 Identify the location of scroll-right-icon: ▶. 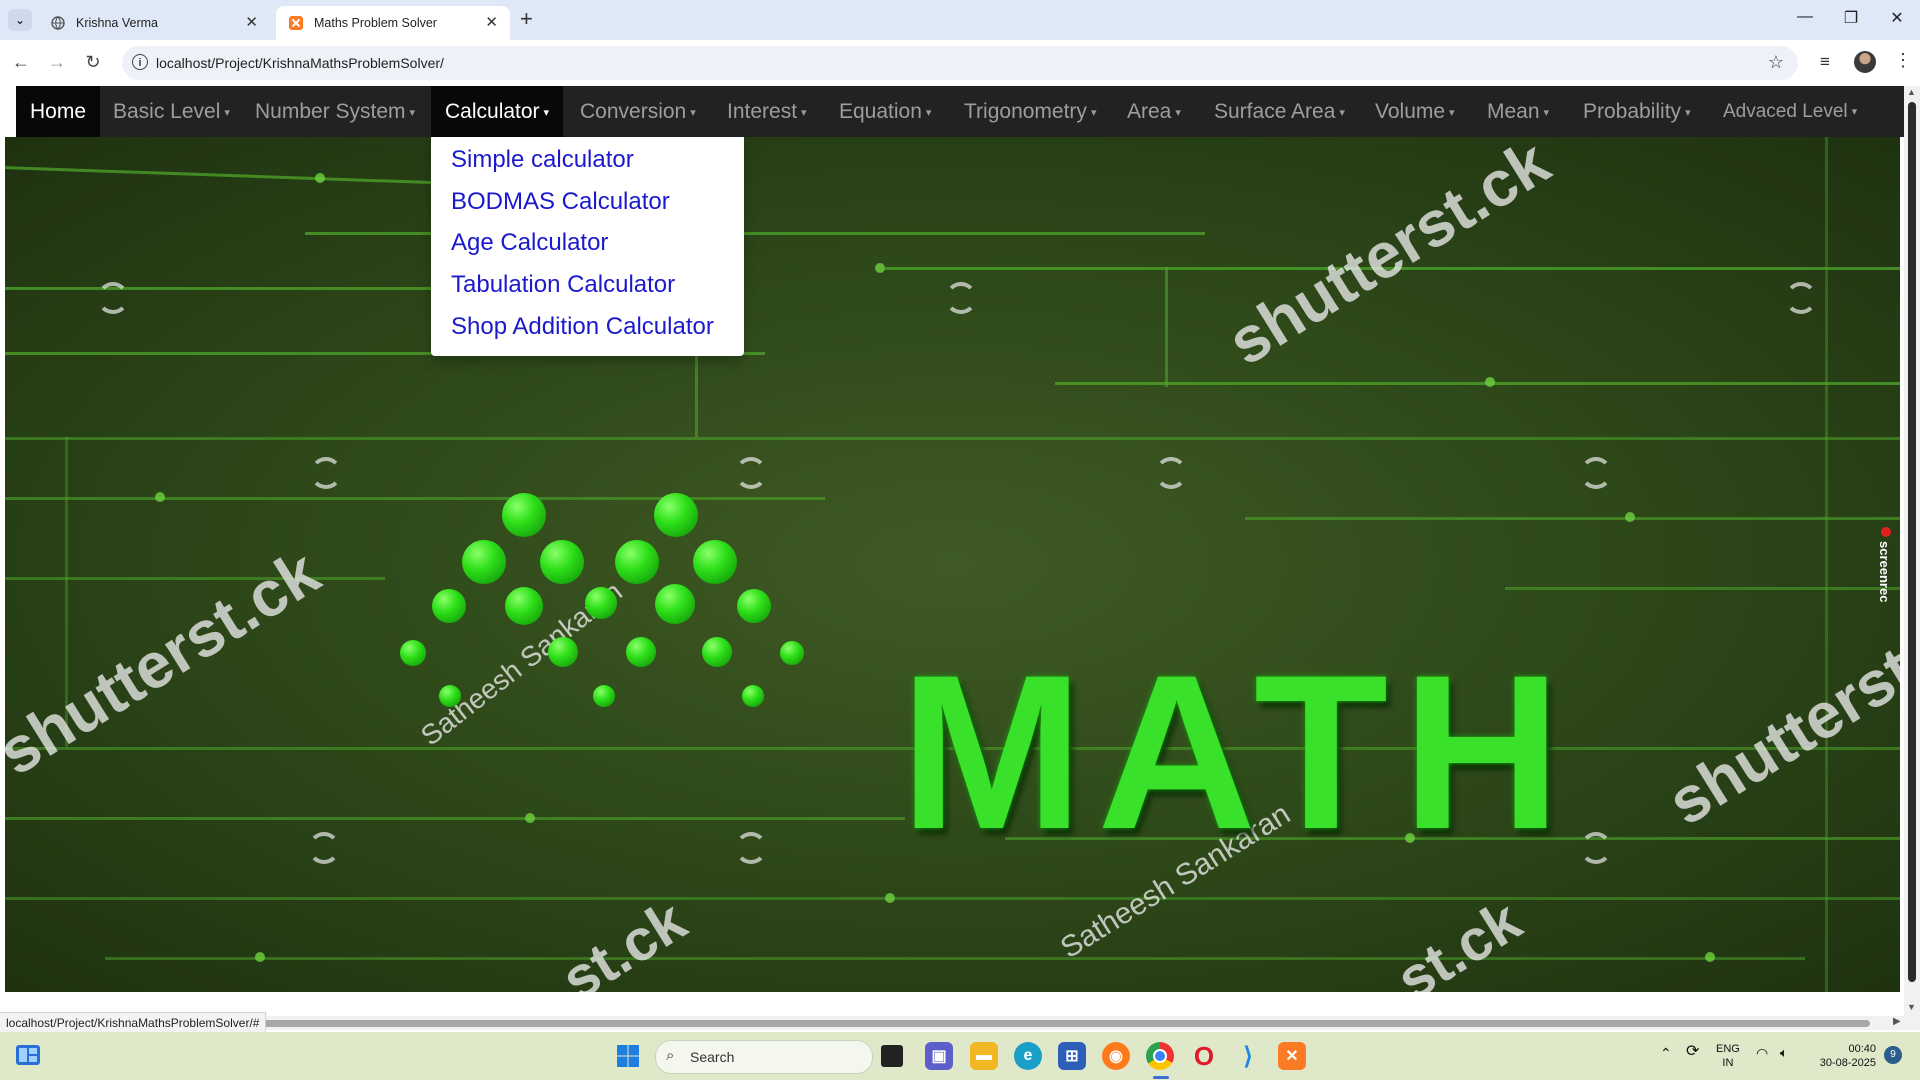
(1897, 1021).